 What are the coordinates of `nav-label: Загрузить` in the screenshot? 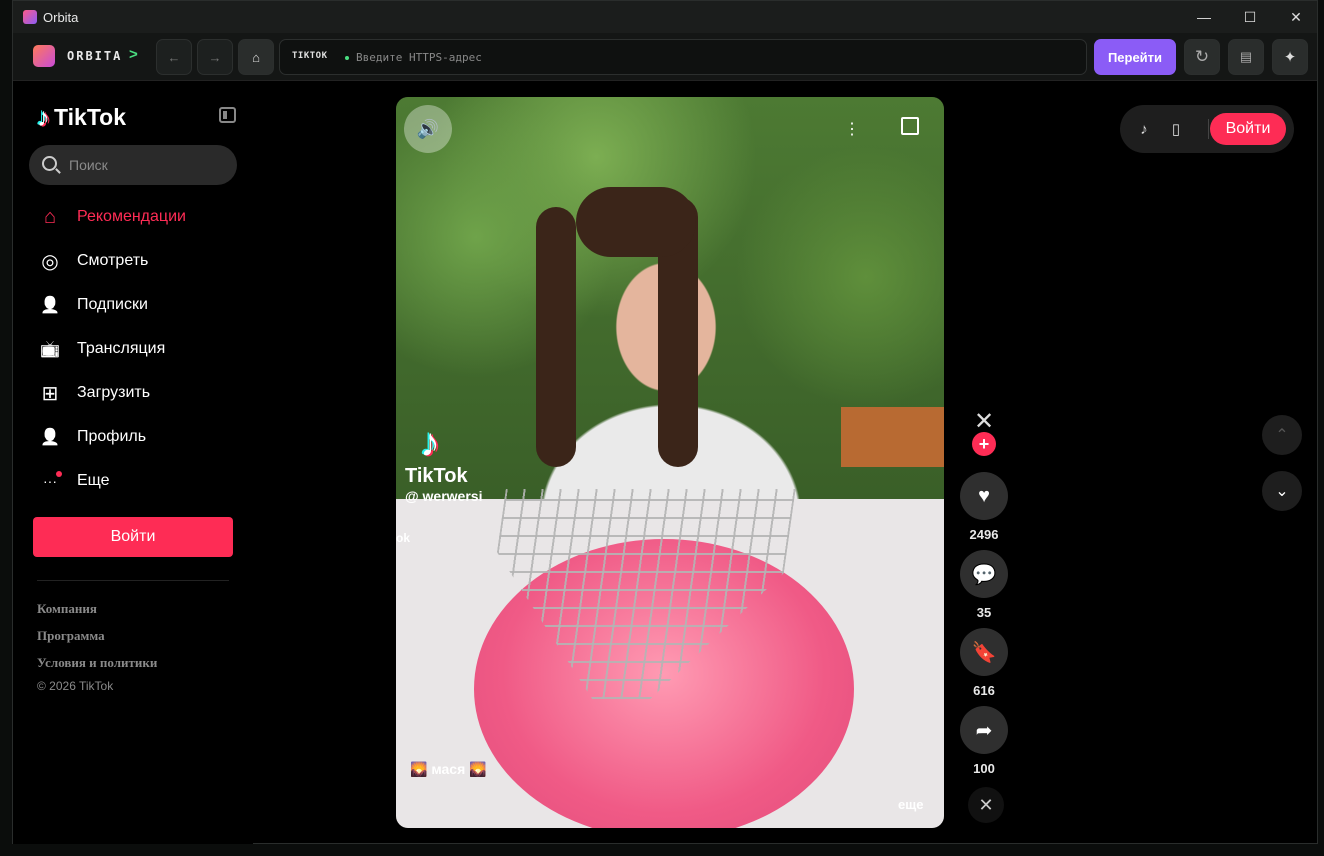 It's located at (114, 392).